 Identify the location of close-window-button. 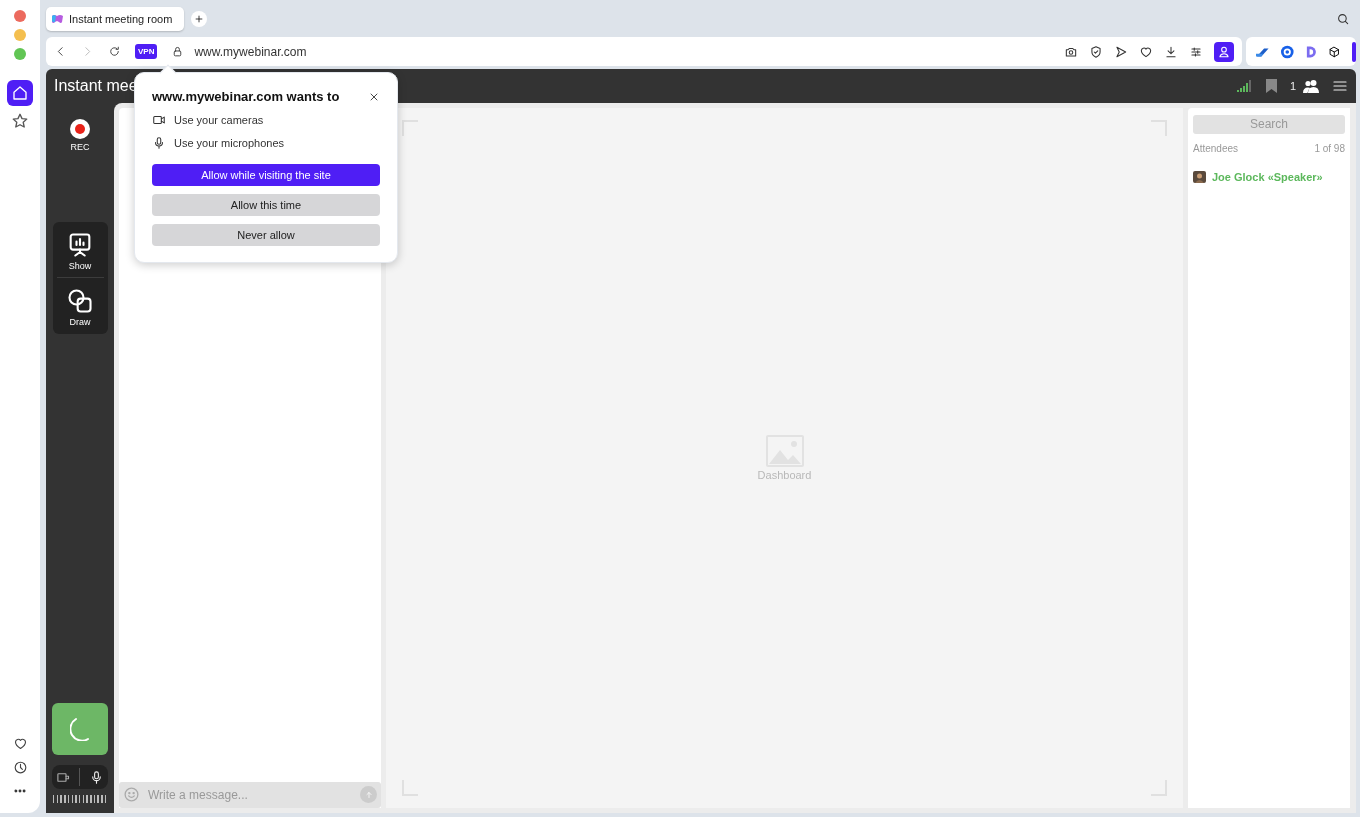
(20, 16).